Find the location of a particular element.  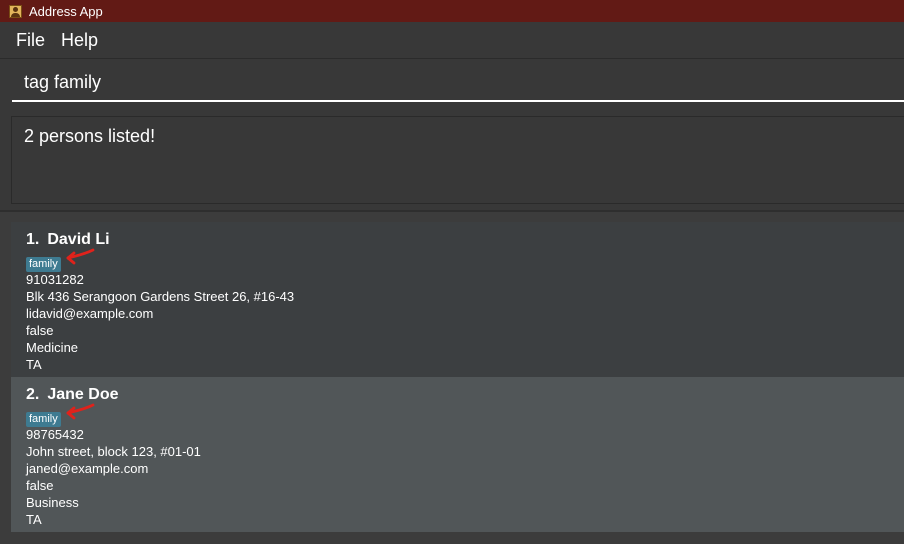

person-card-header: 1. David Li is located at coordinates (465, 241).